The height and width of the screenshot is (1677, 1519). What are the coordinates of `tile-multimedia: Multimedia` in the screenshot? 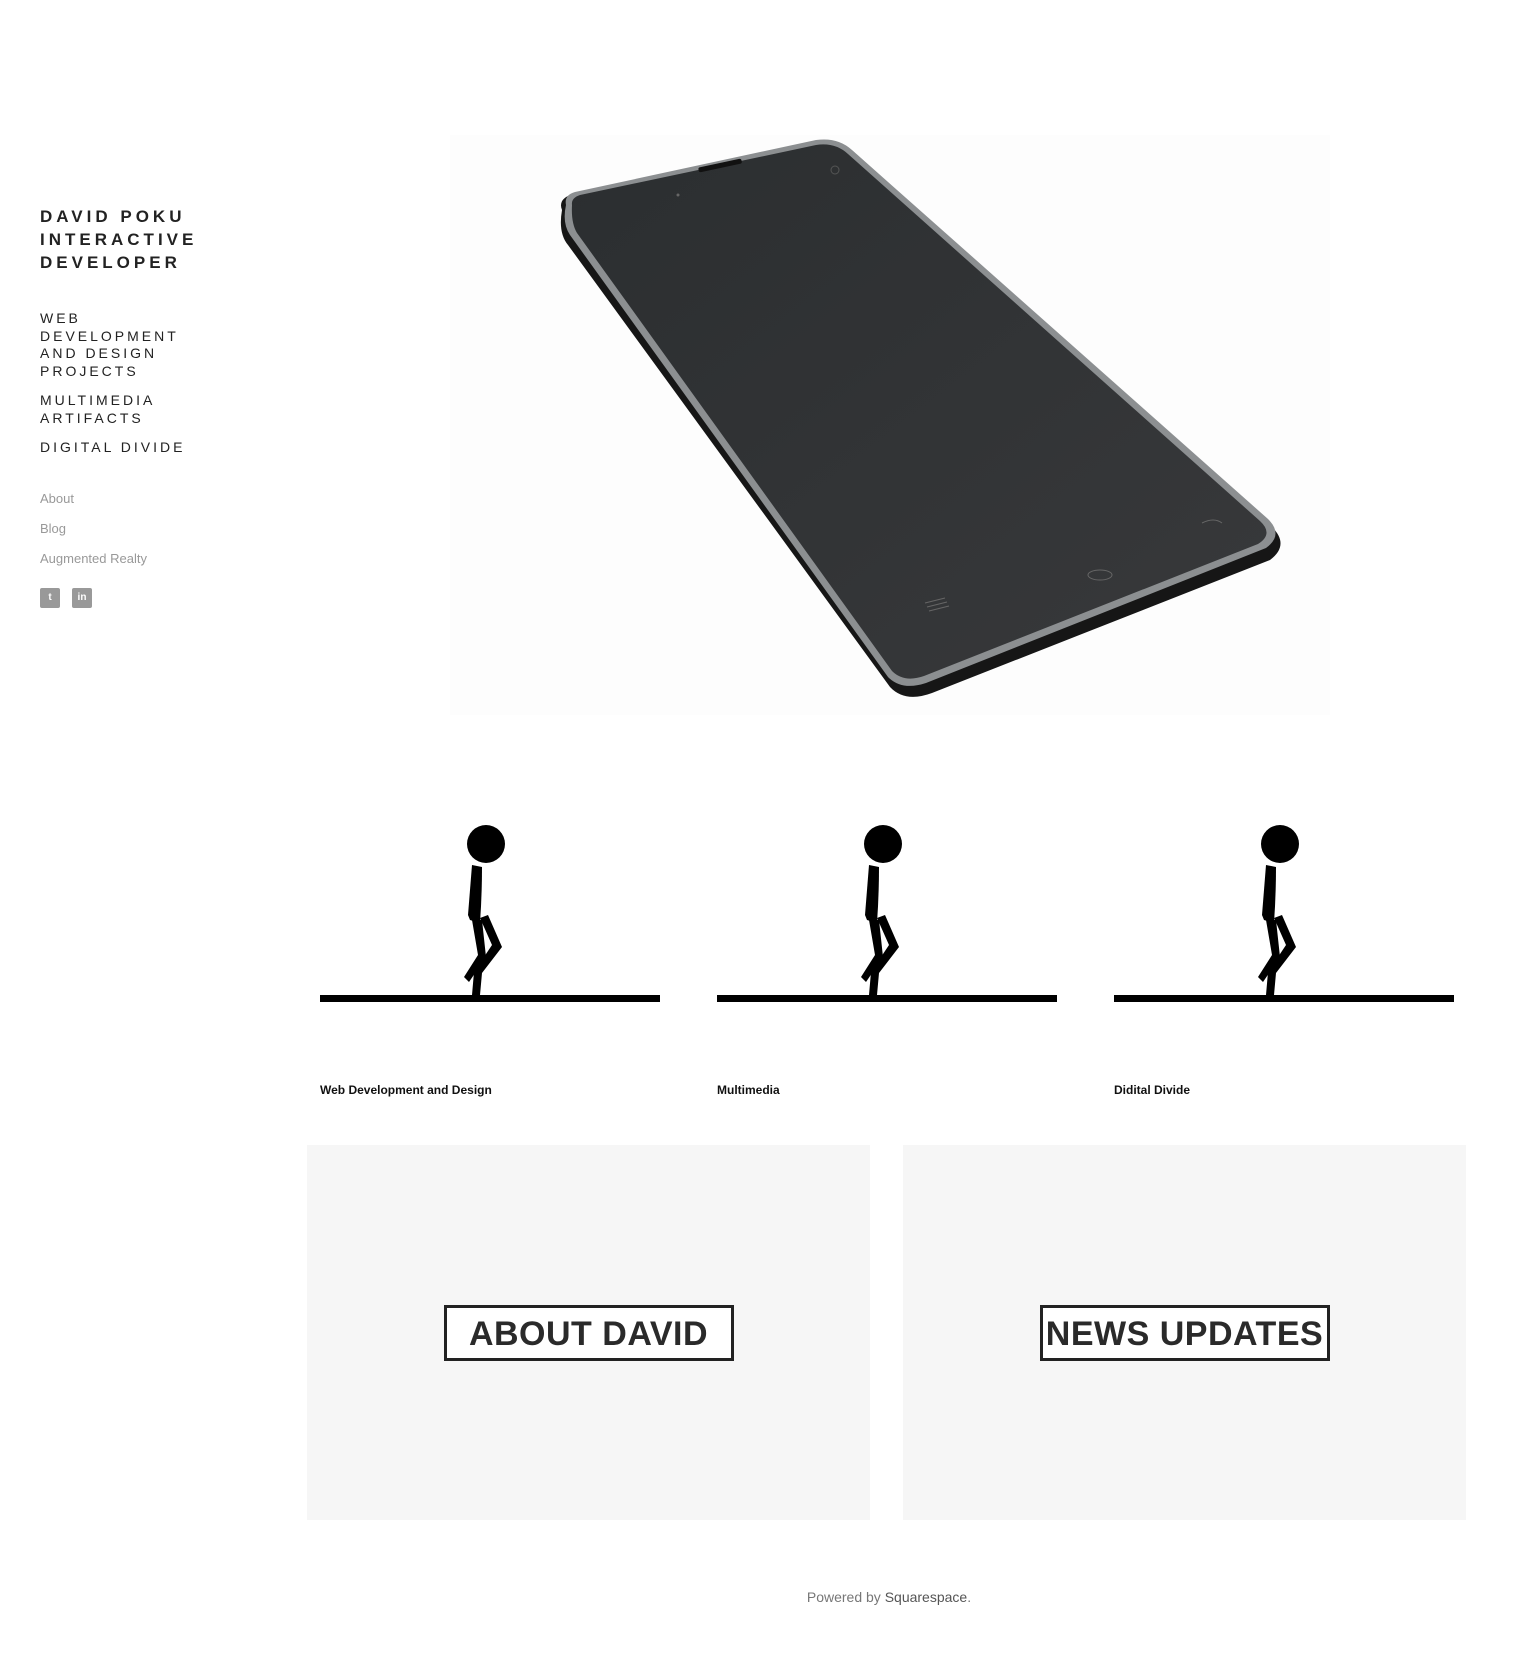 It's located at (887, 956).